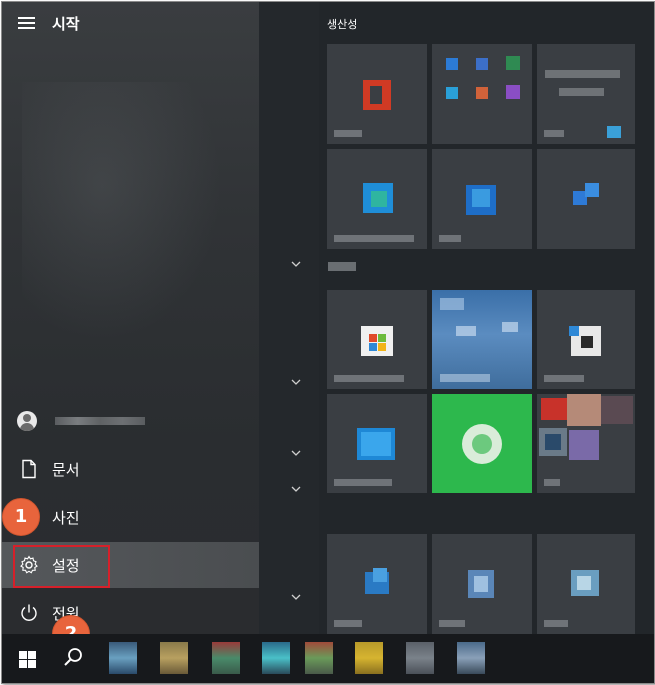 This screenshot has height=685, width=655. I want to click on hamburger-menu-icon, so click(26, 24).